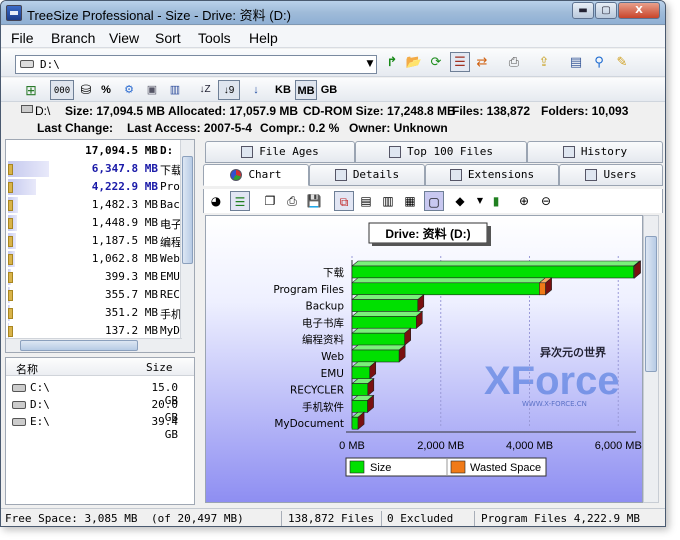  What do you see at coordinates (187, 210) in the screenshot?
I see `tree-scroll-thumb` at bounding box center [187, 210].